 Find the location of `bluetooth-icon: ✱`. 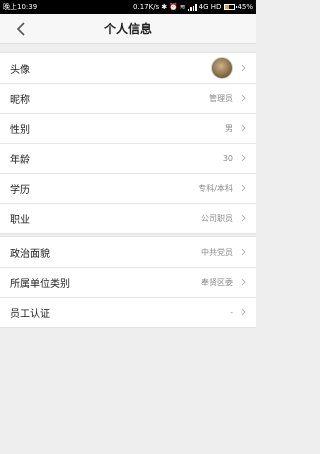

bluetooth-icon: ✱ is located at coordinates (164, 6).